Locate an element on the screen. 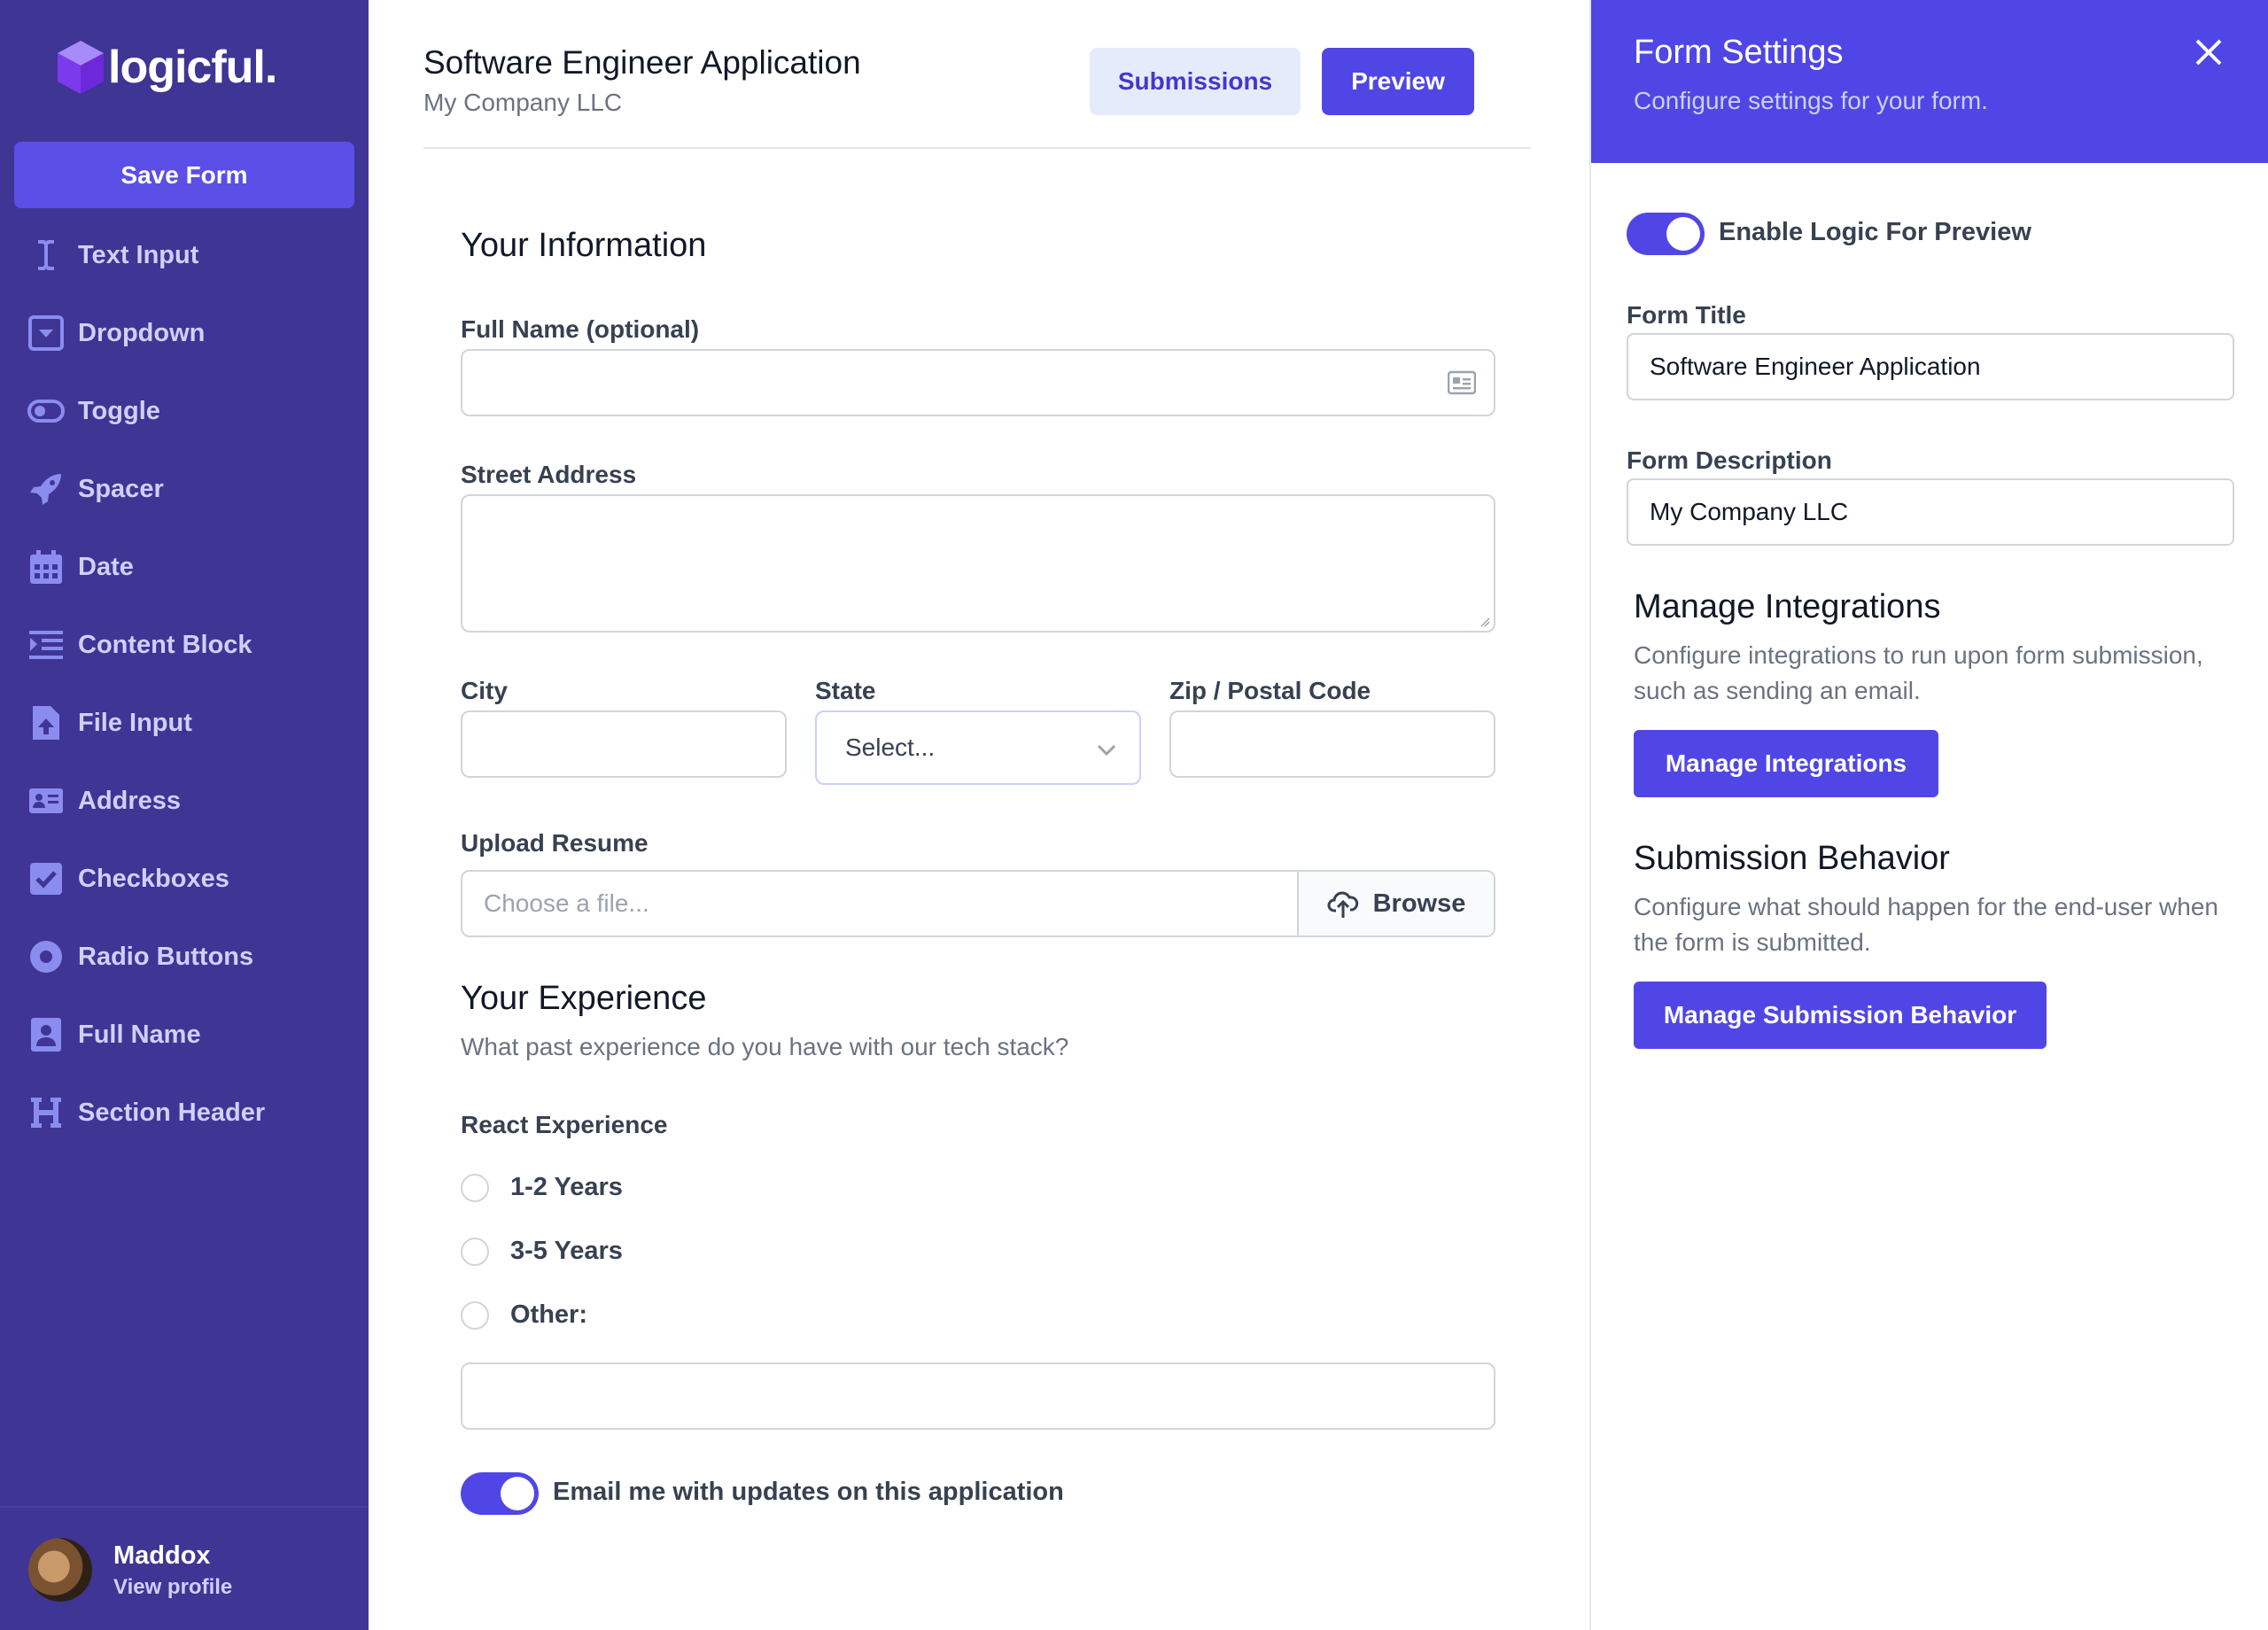 The image size is (2268, 1630). chevron-down-icon is located at coordinates (1106, 750).